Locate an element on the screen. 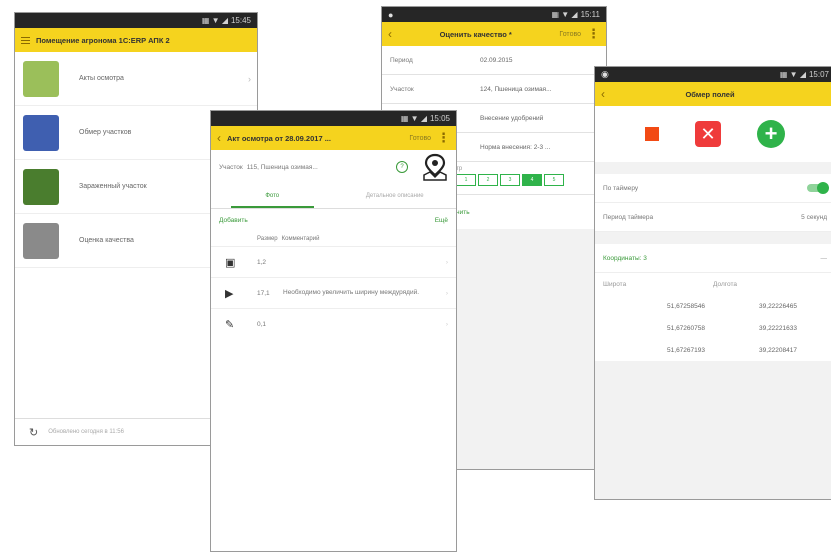  coords-table-header: Широта Долгота is located at coordinates (713, 284).